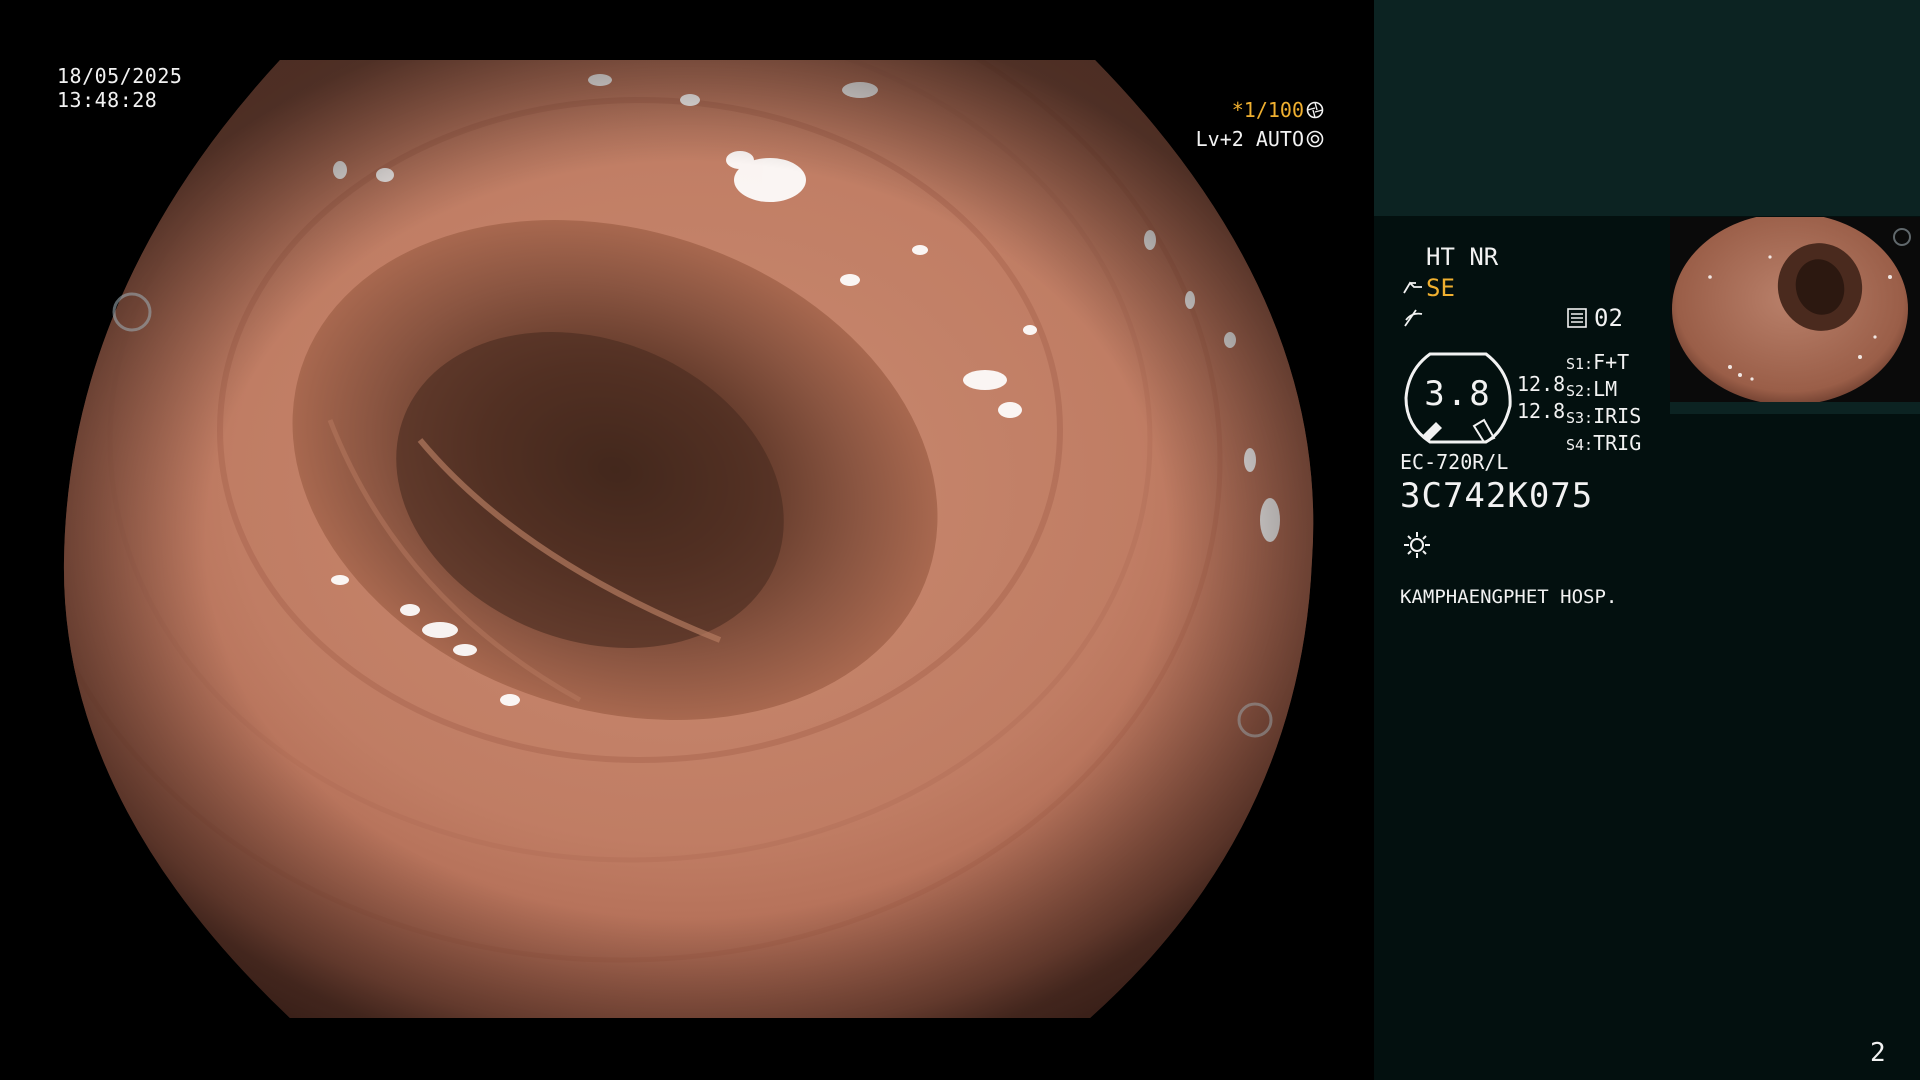 The height and width of the screenshot is (1080, 1920). What do you see at coordinates (1580, 391) in the screenshot?
I see `switch-key: S2:` at bounding box center [1580, 391].